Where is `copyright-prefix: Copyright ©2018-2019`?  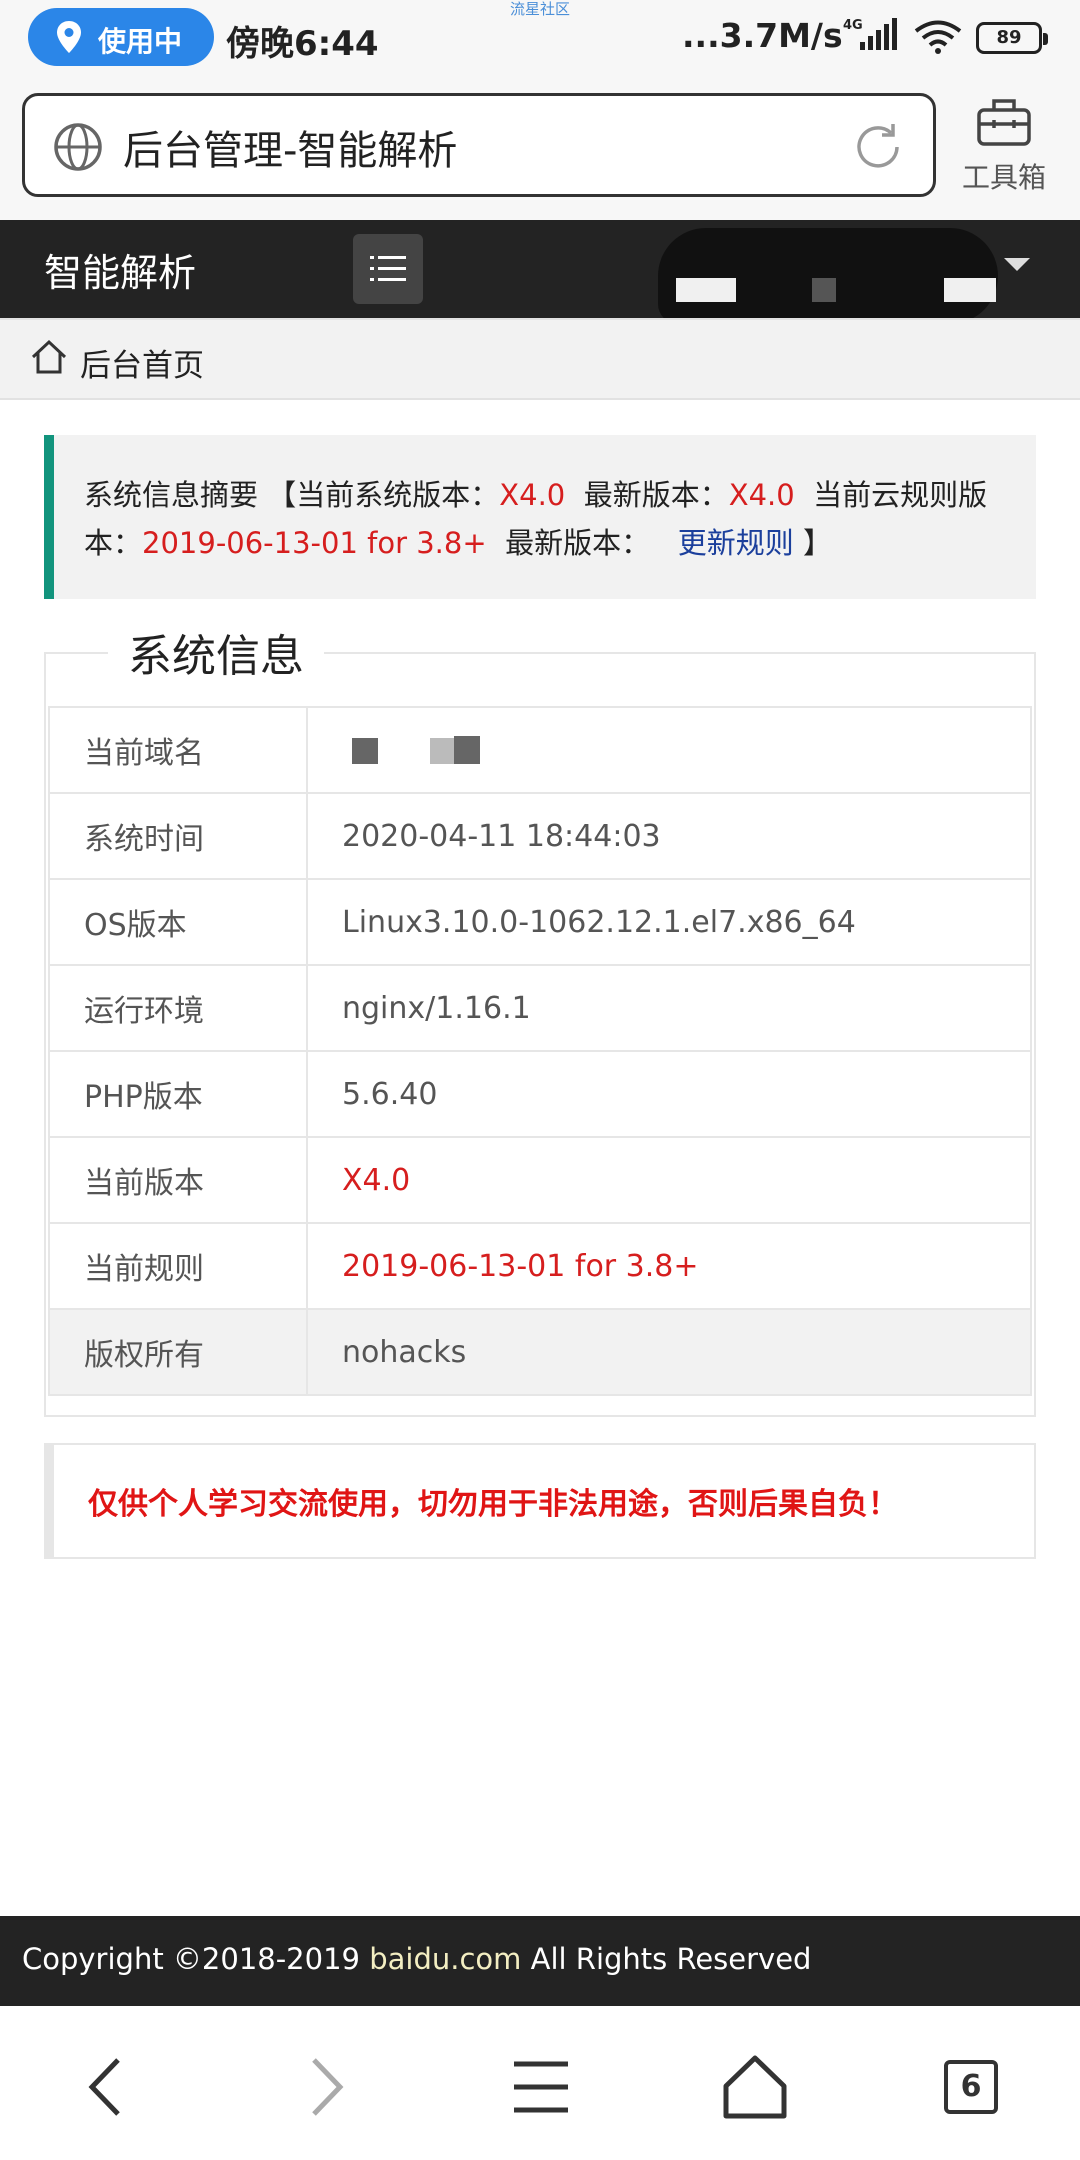
copyright-prefix: Copyright ©2018-2019 is located at coordinates (196, 1959).